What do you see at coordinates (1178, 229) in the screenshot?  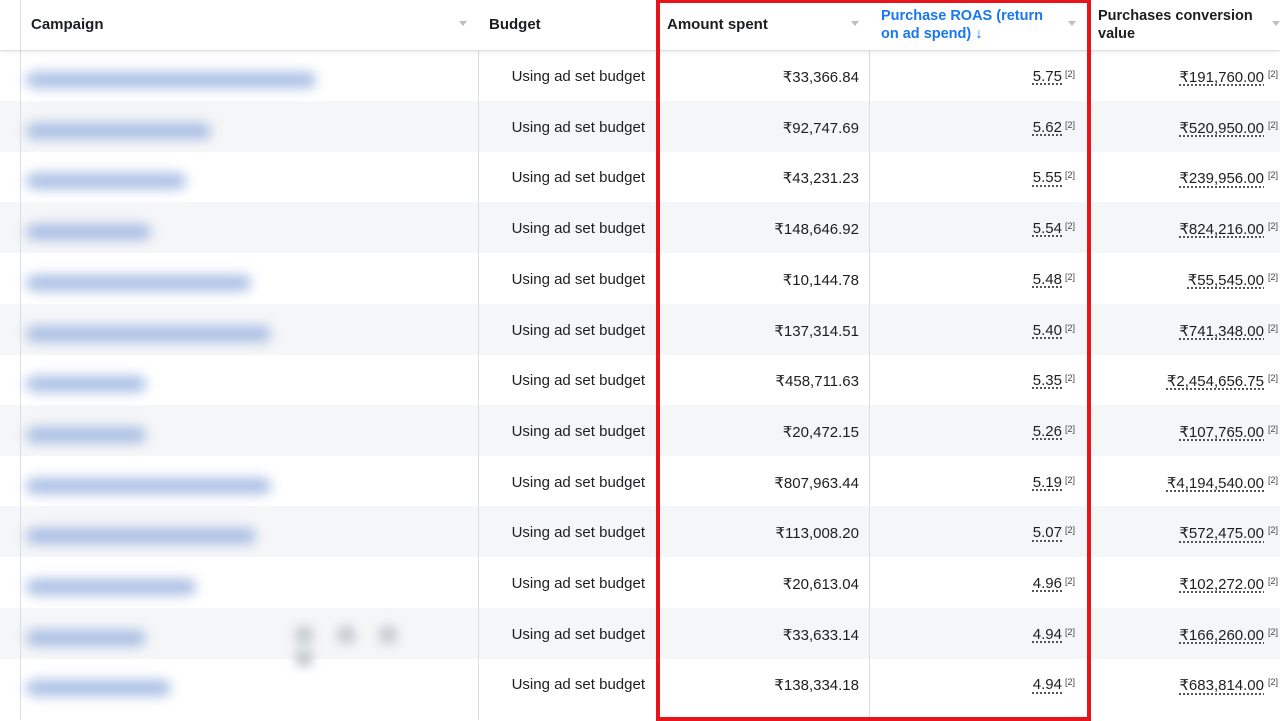 I see `conversion-value-cell: ₹824,216.00` at bounding box center [1178, 229].